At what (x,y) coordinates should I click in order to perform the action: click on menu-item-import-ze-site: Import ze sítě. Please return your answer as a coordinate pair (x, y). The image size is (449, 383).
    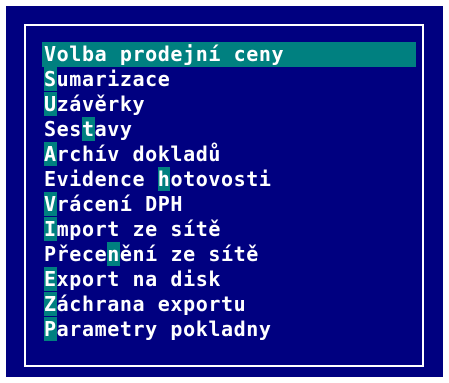
    Looking at the image, I should click on (220, 229).